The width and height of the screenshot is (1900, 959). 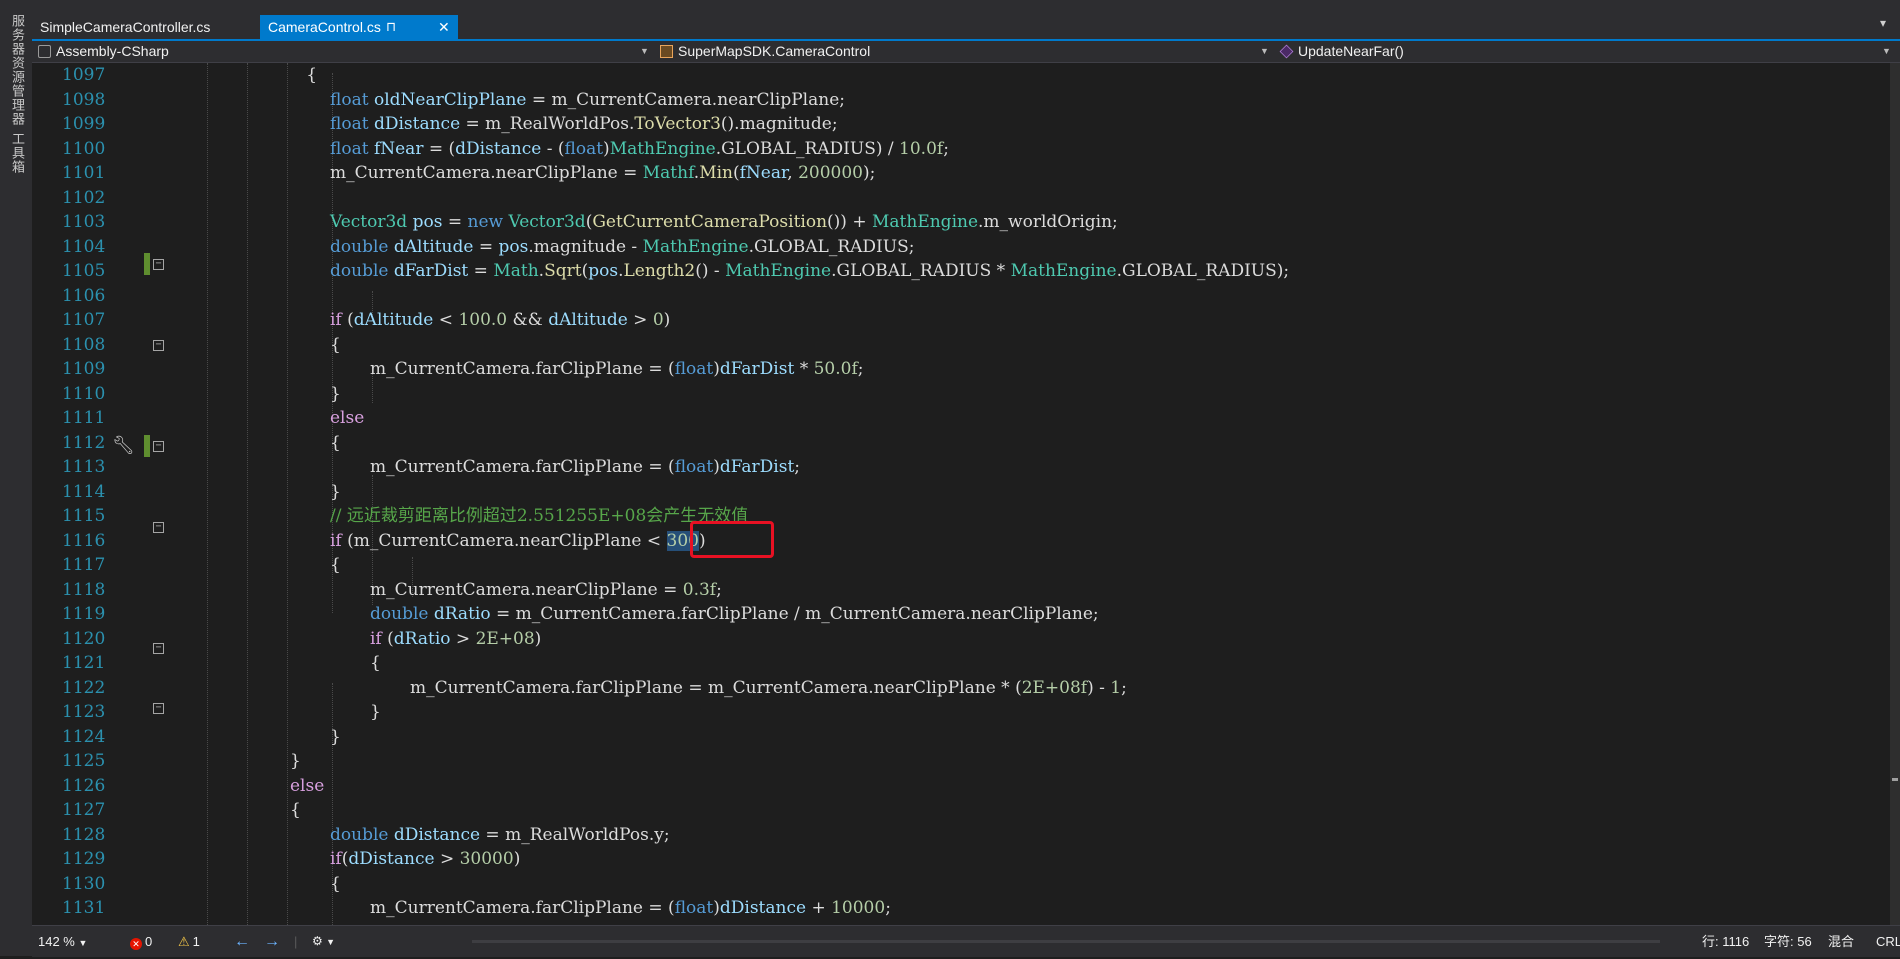 What do you see at coordinates (84, 908) in the screenshot?
I see `line-number: 1131` at bounding box center [84, 908].